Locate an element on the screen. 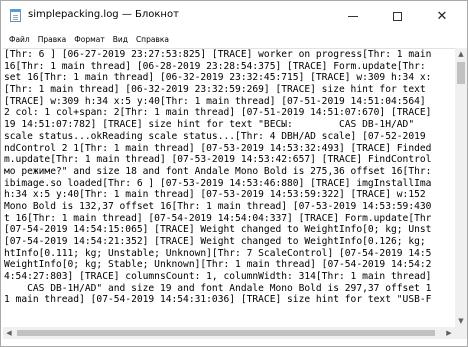  notepad-icon is located at coordinates (15, 15).